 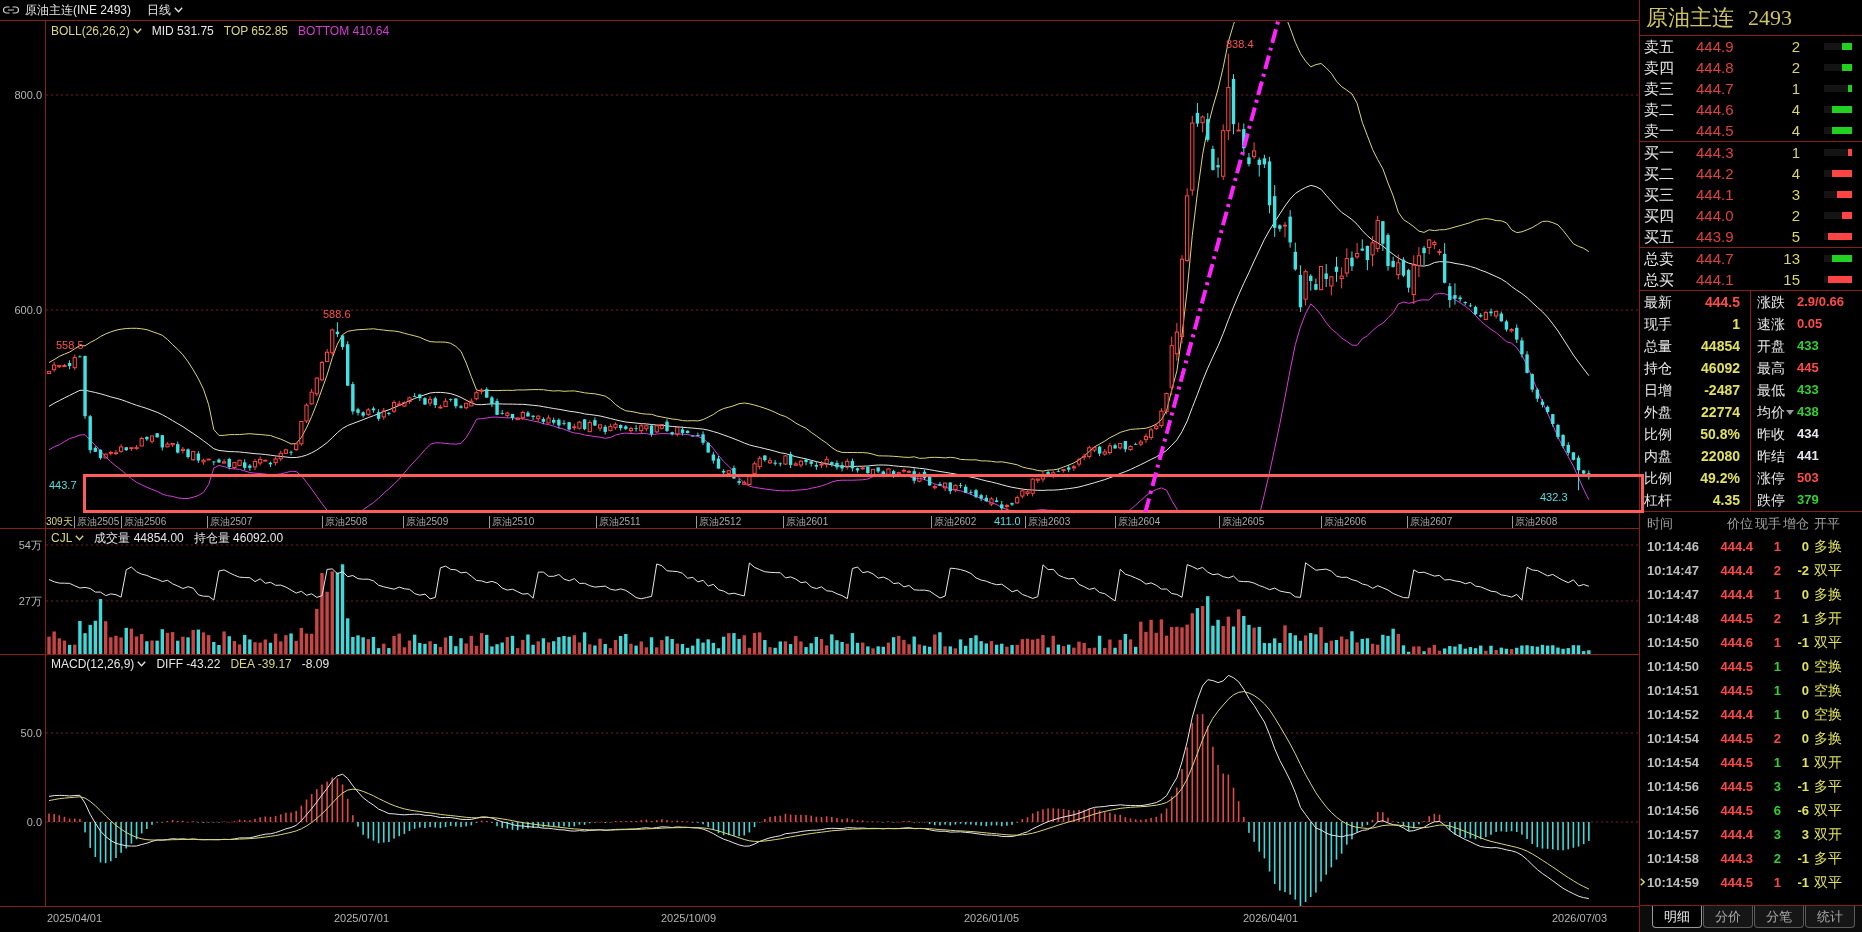 I want to click on stat-label: 速涨, so click(x=1771, y=324).